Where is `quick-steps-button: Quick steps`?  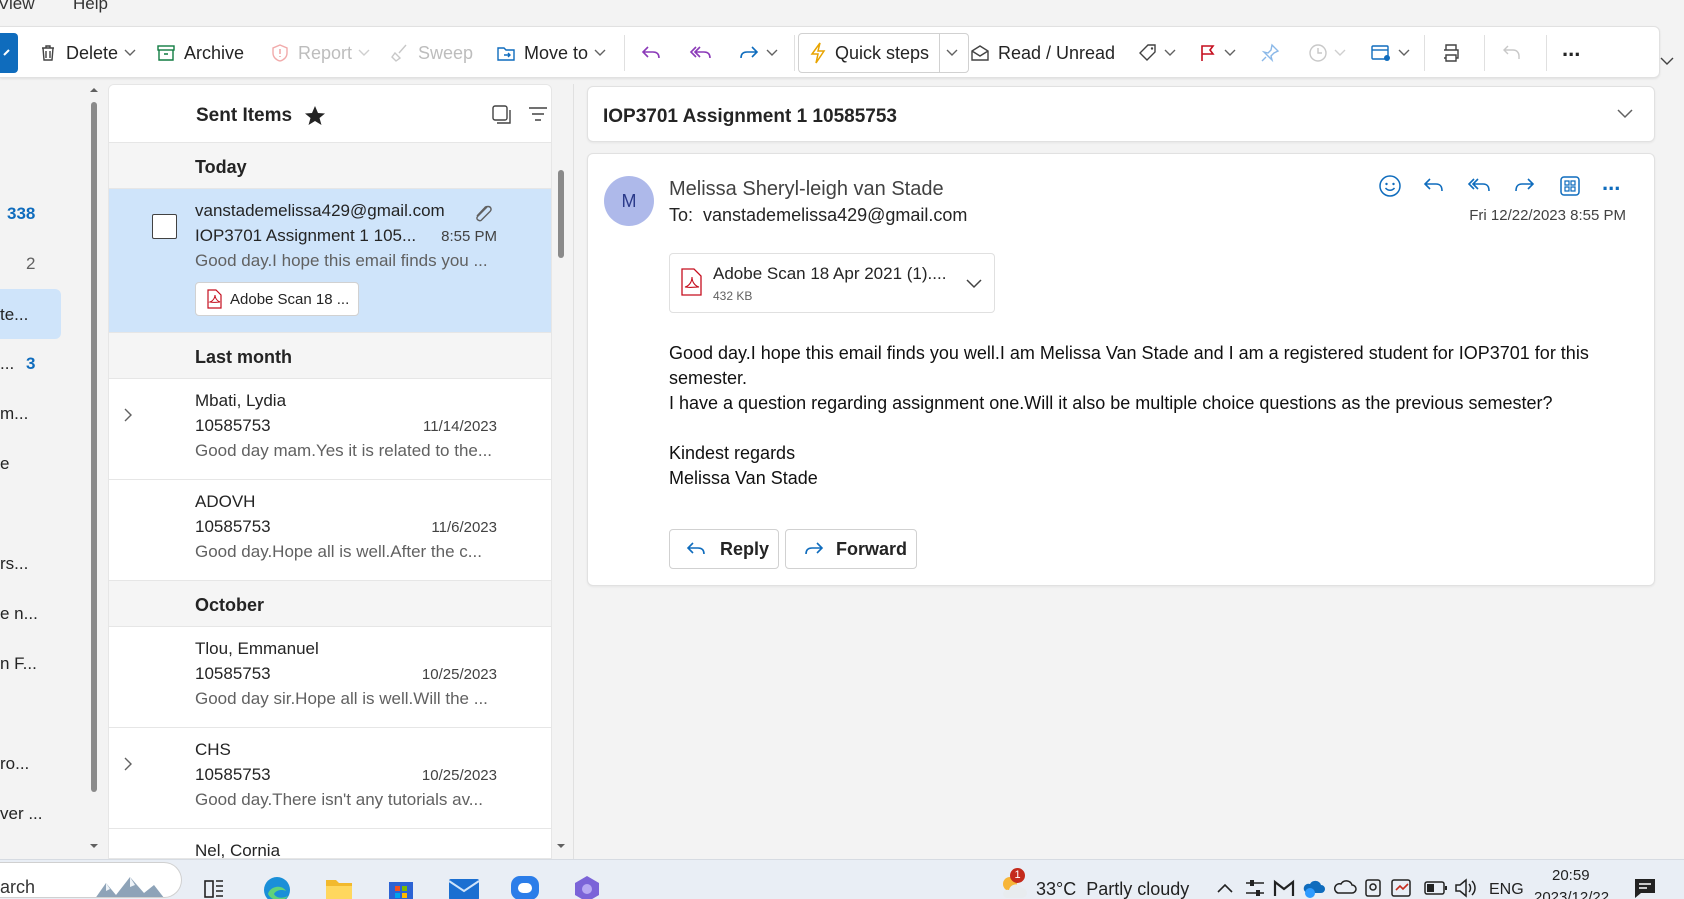
quick-steps-button: Quick steps is located at coordinates (884, 53).